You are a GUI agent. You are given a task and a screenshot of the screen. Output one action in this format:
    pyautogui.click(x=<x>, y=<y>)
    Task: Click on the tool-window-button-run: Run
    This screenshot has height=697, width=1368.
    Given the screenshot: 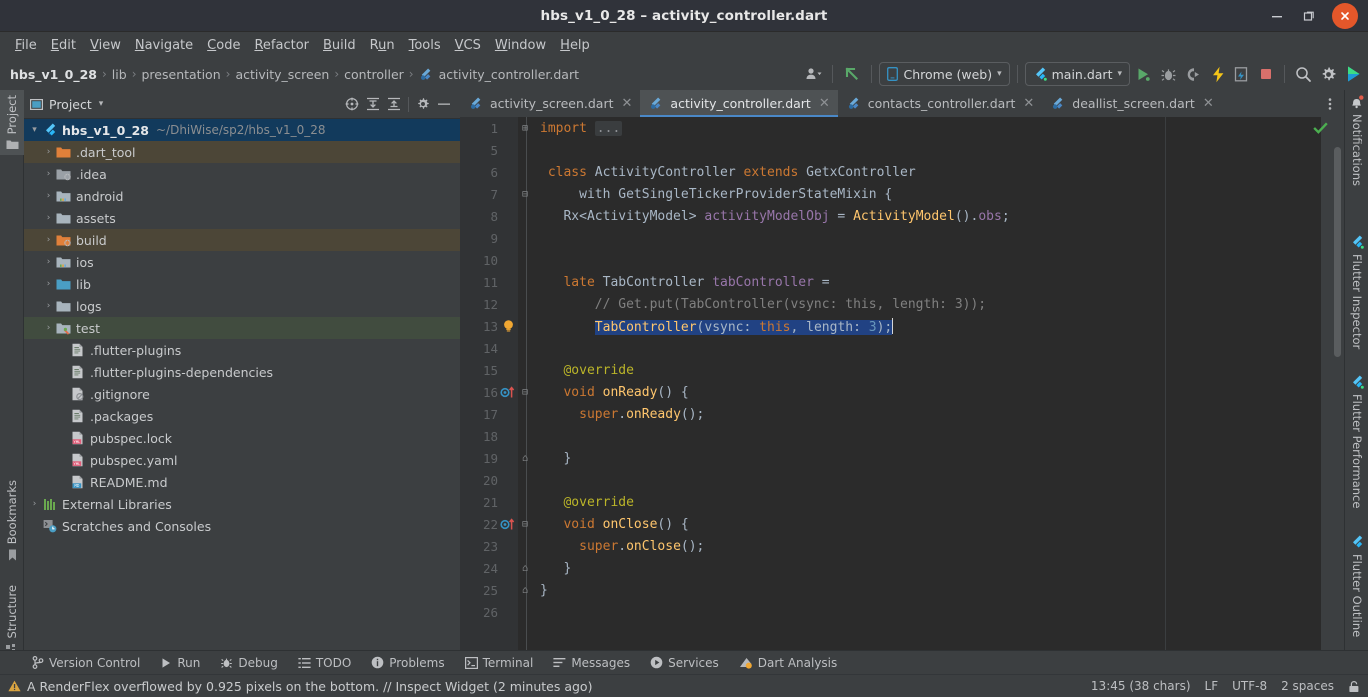 What is the action you would take?
    pyautogui.click(x=180, y=663)
    